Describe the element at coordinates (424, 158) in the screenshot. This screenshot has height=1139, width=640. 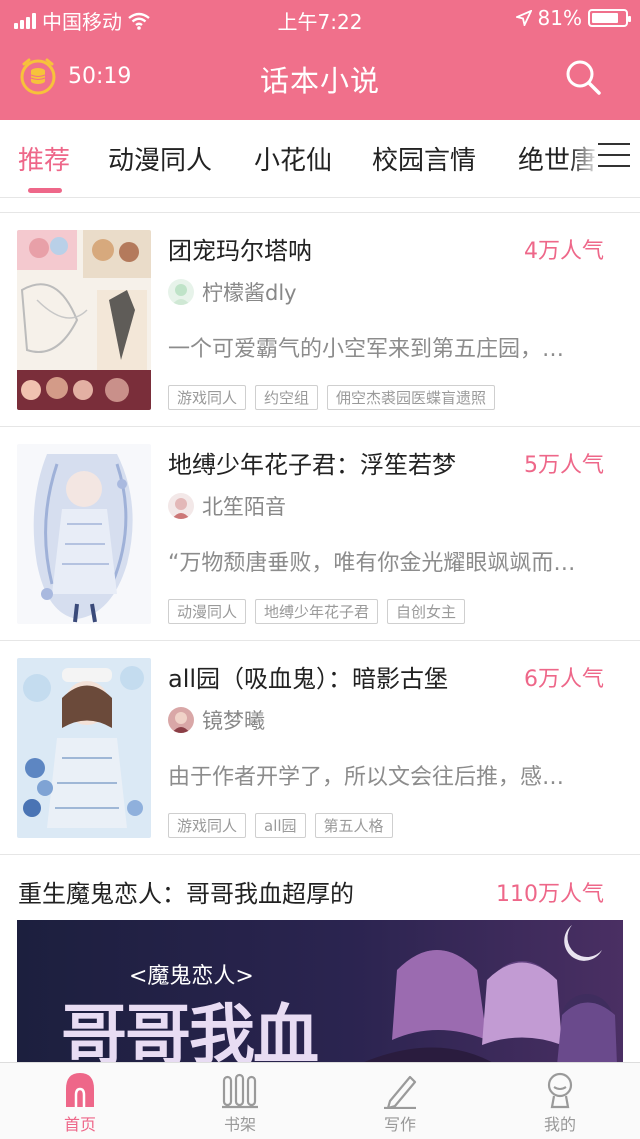
I see `tab-campus-romance: 校园言情` at that location.